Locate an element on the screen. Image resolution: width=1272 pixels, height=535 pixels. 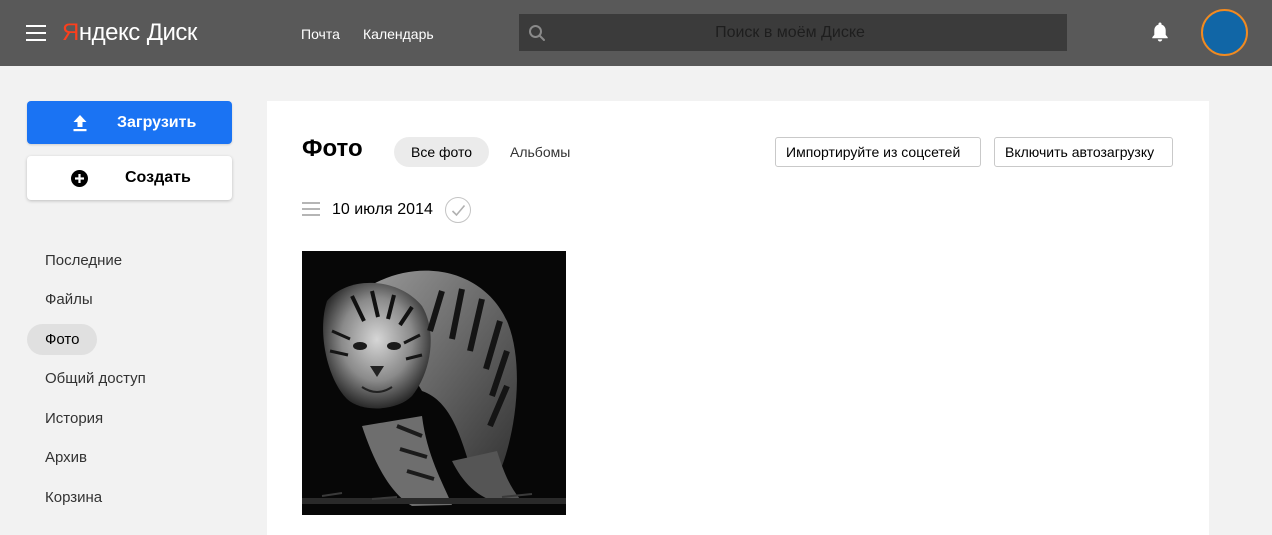
bell-icon is located at coordinates (1160, 32).